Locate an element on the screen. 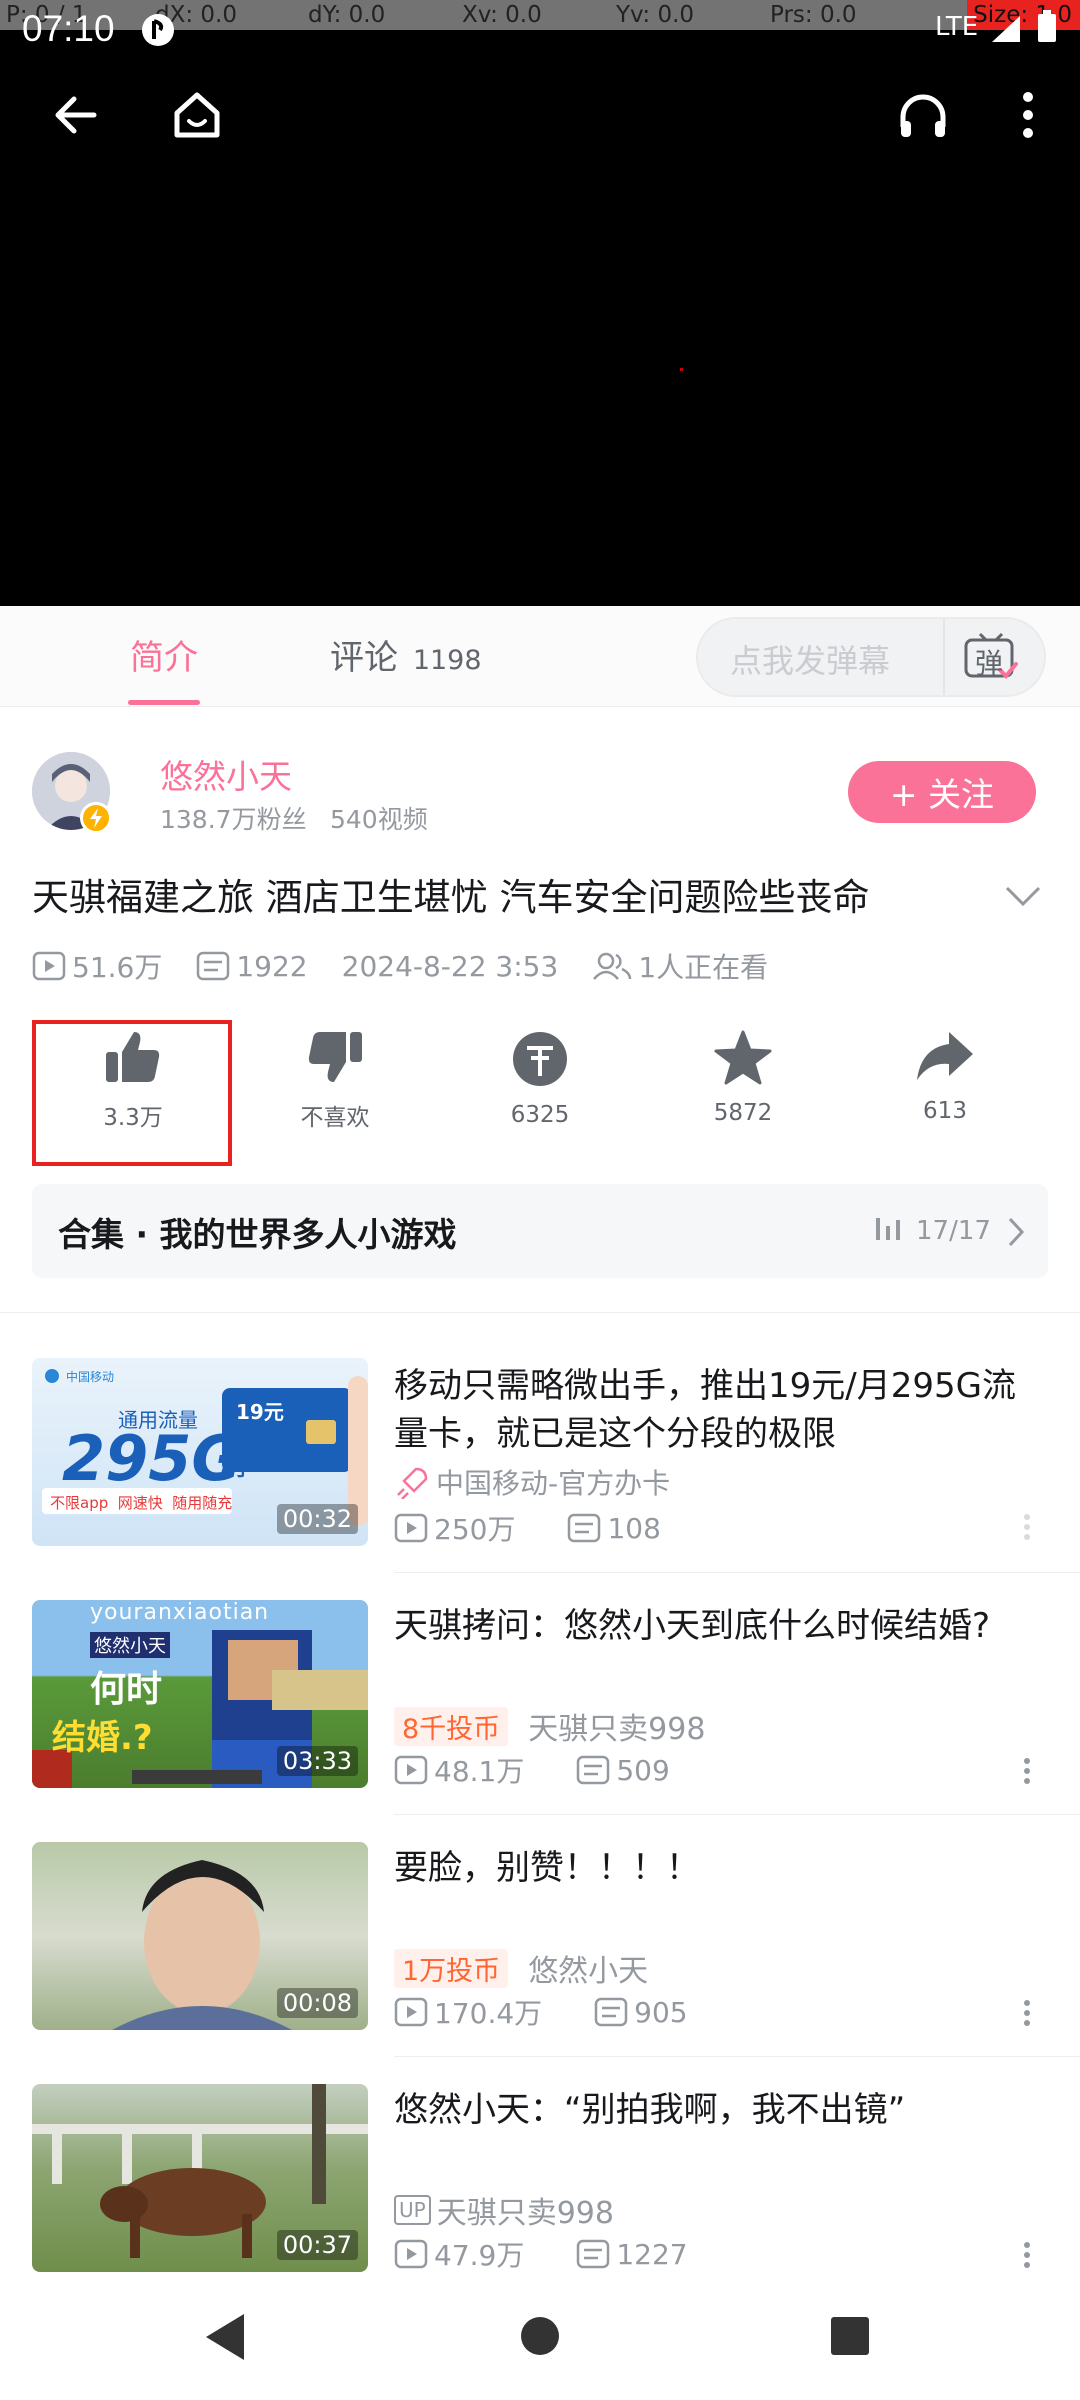  view-count: 48.1万 is located at coordinates (479, 1771).